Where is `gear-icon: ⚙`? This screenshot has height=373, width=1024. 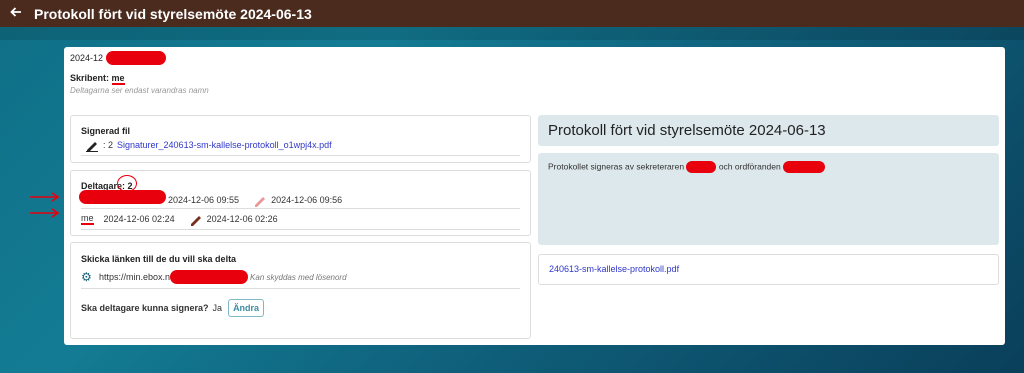 gear-icon: ⚙ is located at coordinates (88, 277).